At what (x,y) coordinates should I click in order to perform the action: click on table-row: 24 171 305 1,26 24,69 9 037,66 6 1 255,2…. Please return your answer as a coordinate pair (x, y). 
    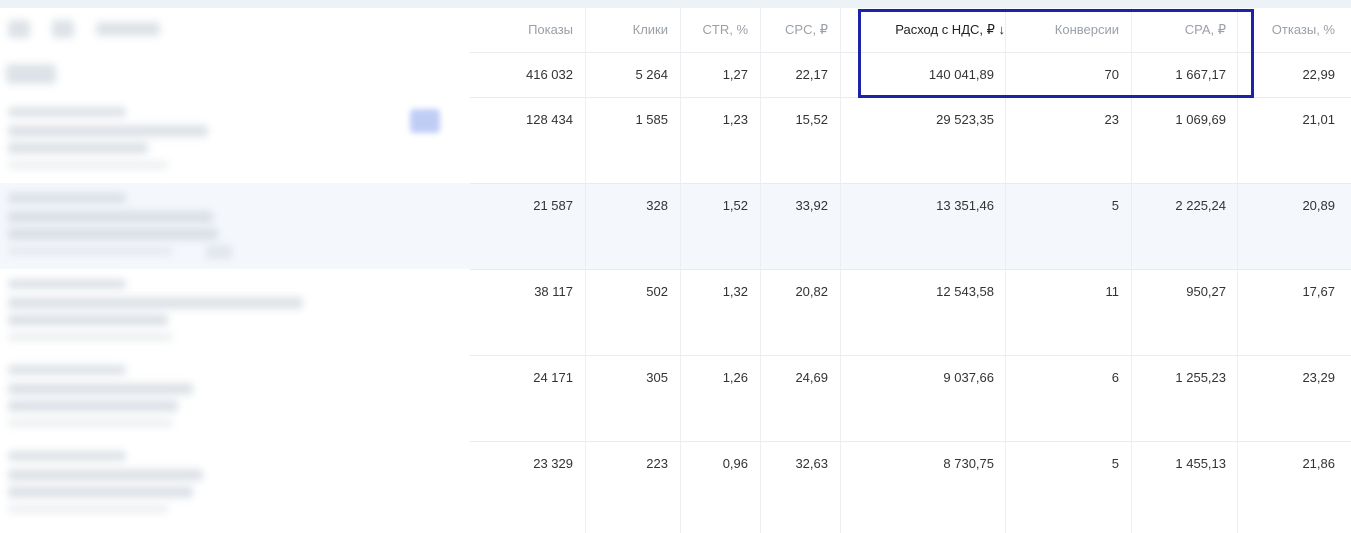
    Looking at the image, I should click on (910, 398).